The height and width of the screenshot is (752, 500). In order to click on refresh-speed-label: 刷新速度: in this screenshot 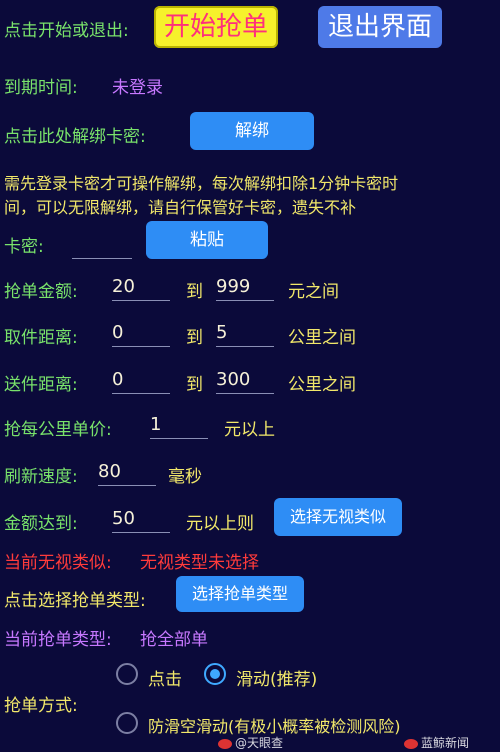, I will do `click(41, 477)`.